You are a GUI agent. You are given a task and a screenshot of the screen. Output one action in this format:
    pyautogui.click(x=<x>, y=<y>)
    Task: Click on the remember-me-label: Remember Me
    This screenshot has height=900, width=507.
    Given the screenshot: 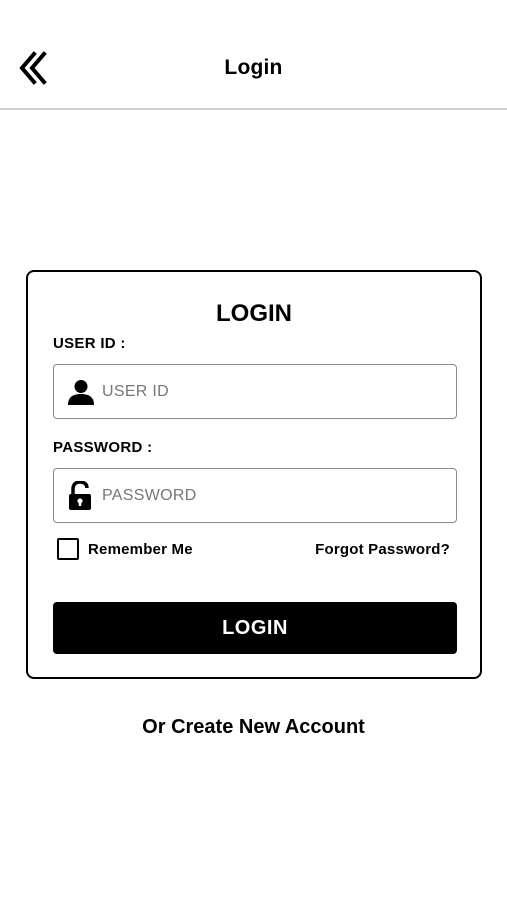 What is the action you would take?
    pyautogui.click(x=140, y=549)
    